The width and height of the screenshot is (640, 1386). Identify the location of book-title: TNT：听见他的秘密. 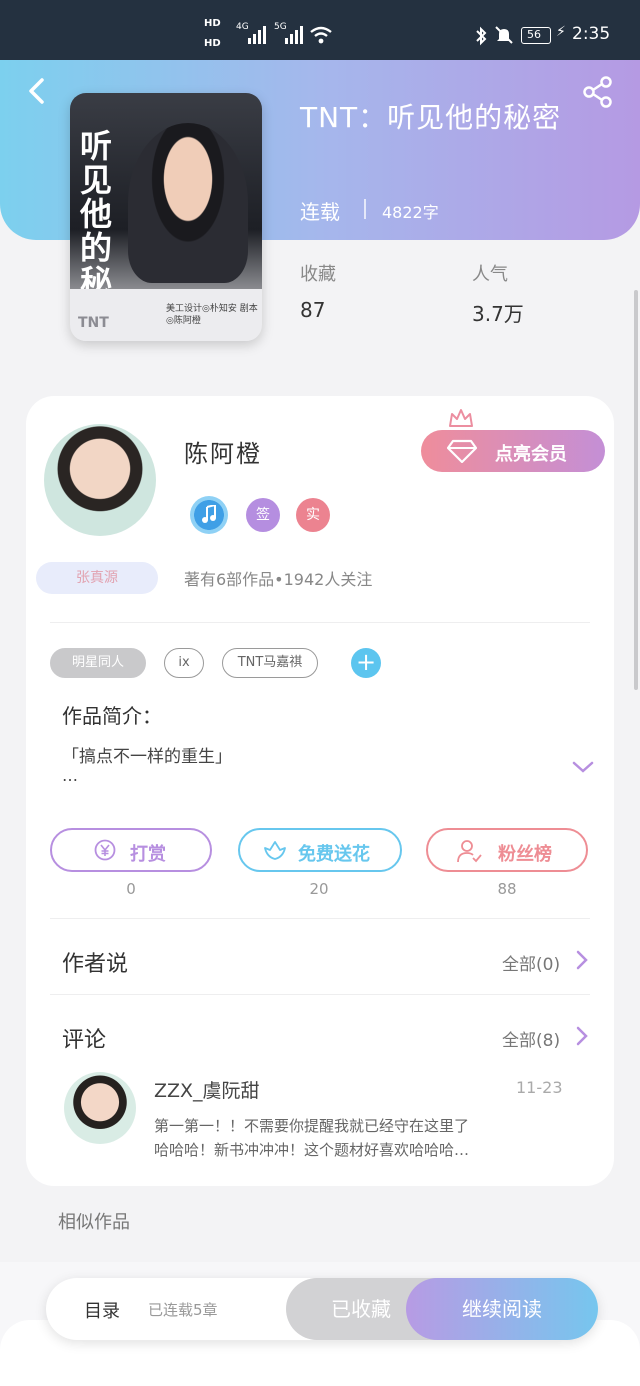
(431, 117).